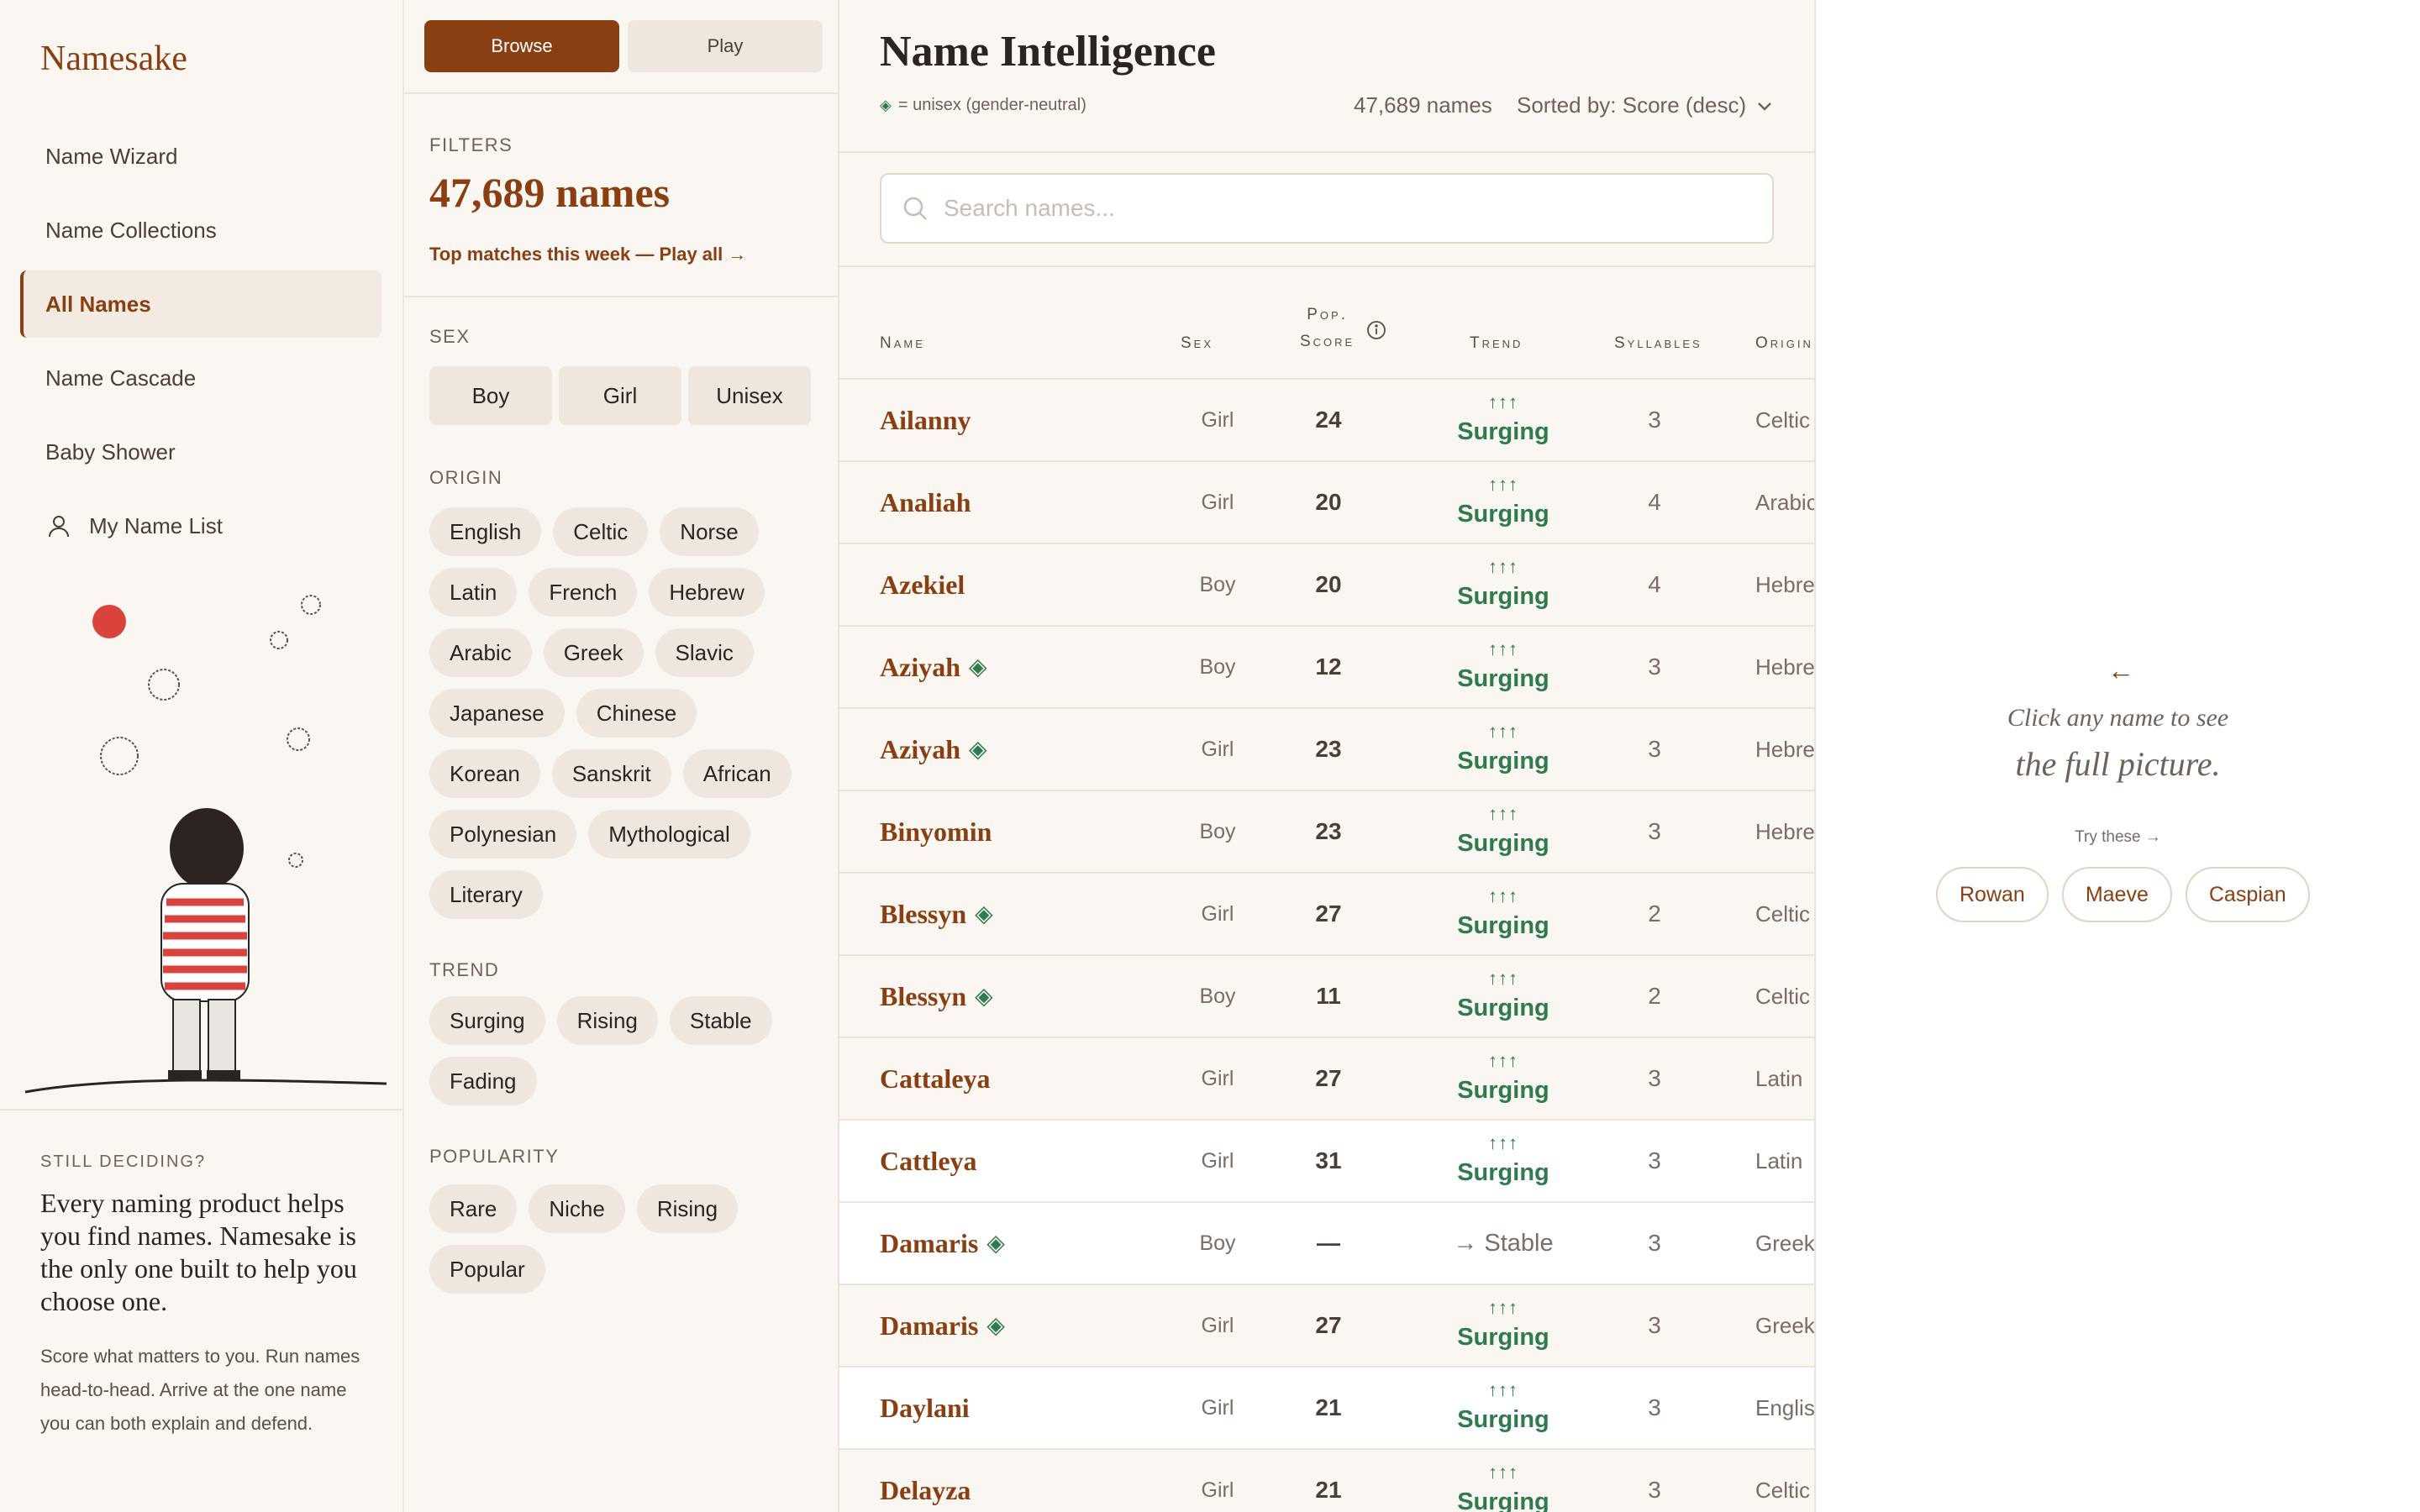 The image size is (2420, 1512). I want to click on origin-chip-japanese: Japanese, so click(497, 713).